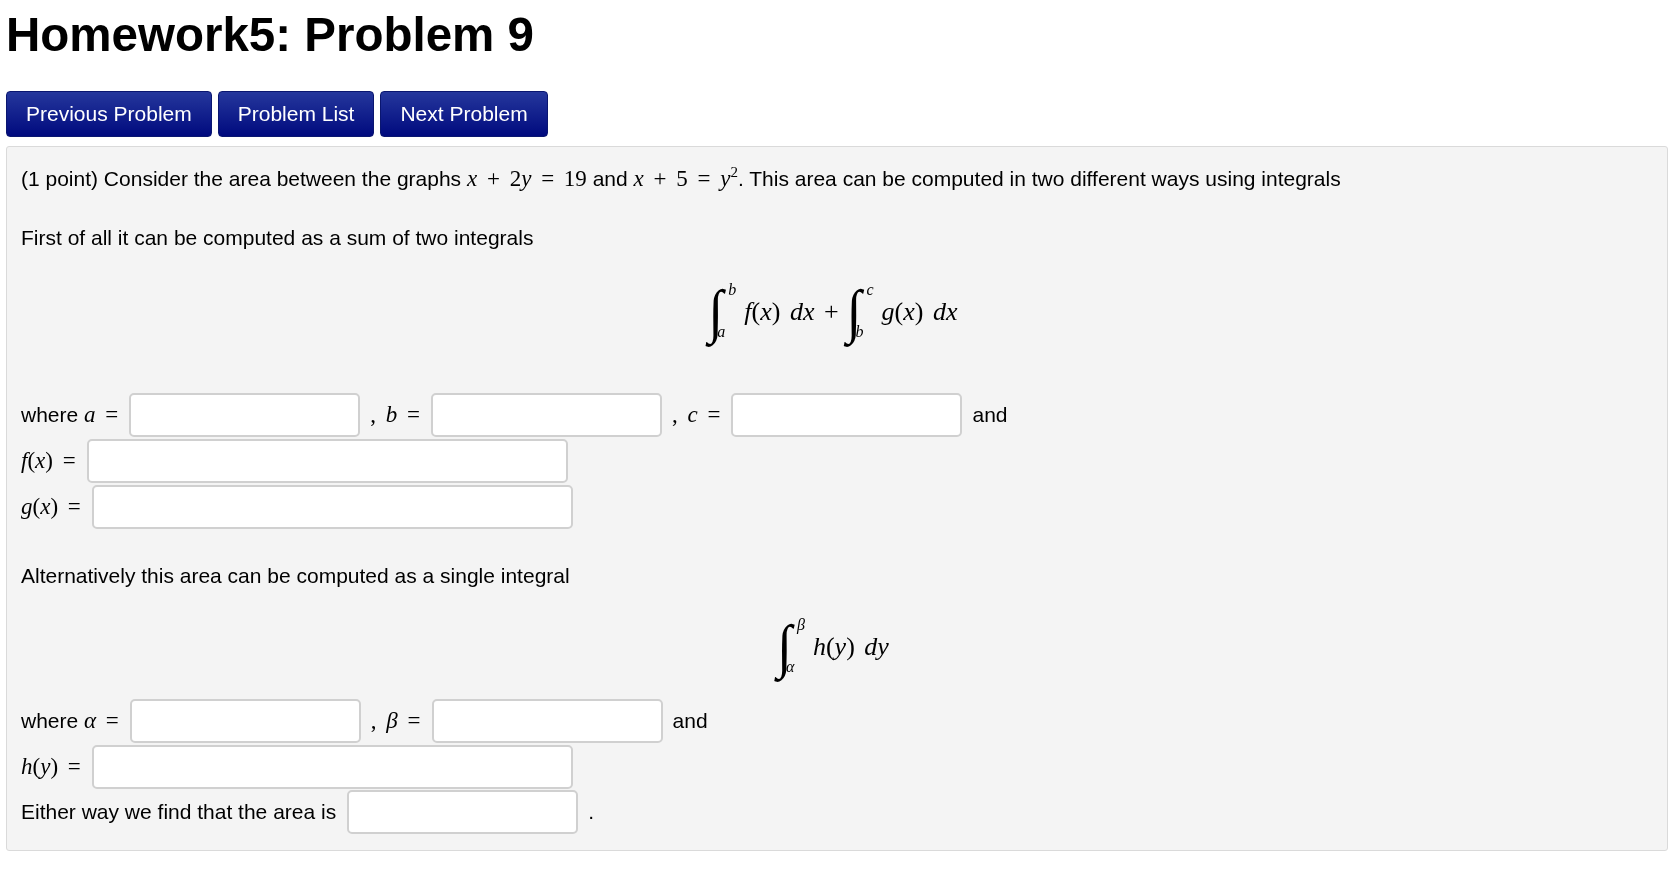 This screenshot has height=870, width=1676. Describe the element at coordinates (696, 415) in the screenshot. I see `prompt-text: , c =` at that location.